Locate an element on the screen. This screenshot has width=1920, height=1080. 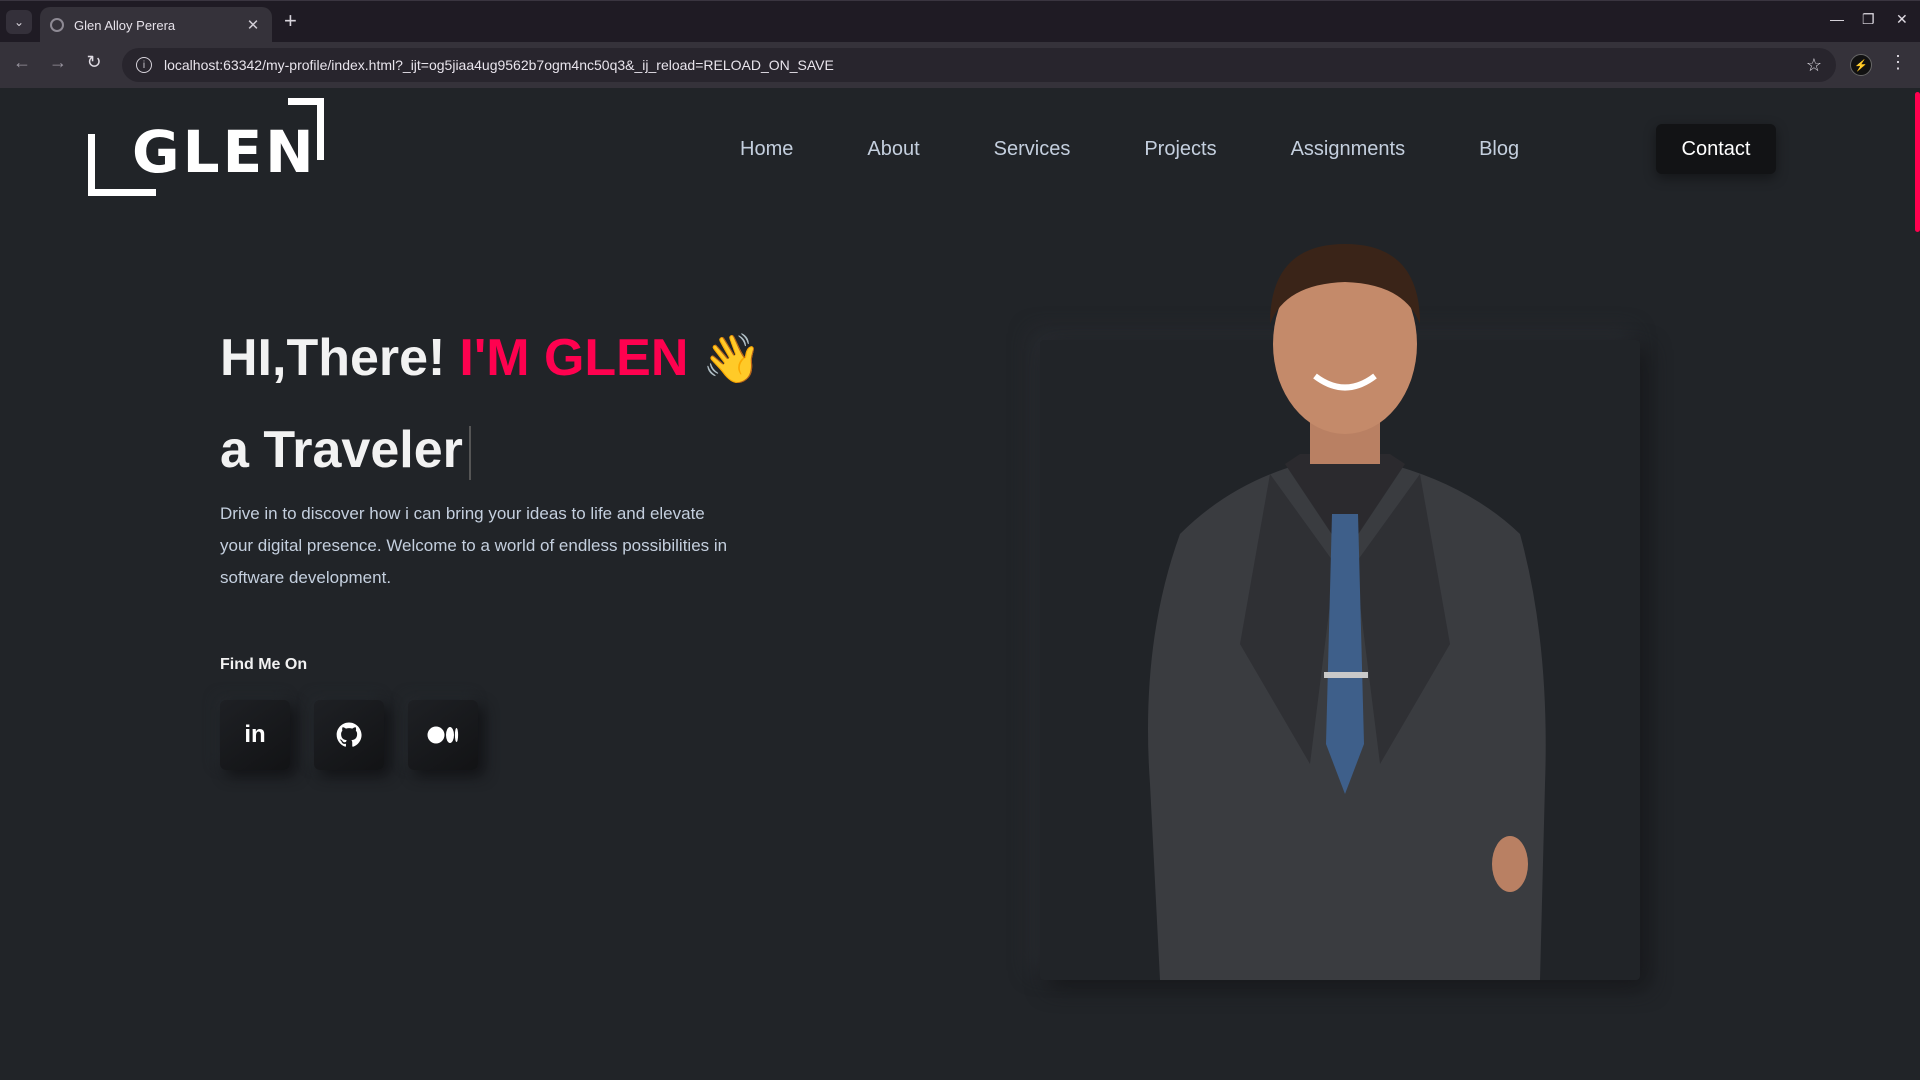
hero-greeting: HI,There! is located at coordinates (333, 358).